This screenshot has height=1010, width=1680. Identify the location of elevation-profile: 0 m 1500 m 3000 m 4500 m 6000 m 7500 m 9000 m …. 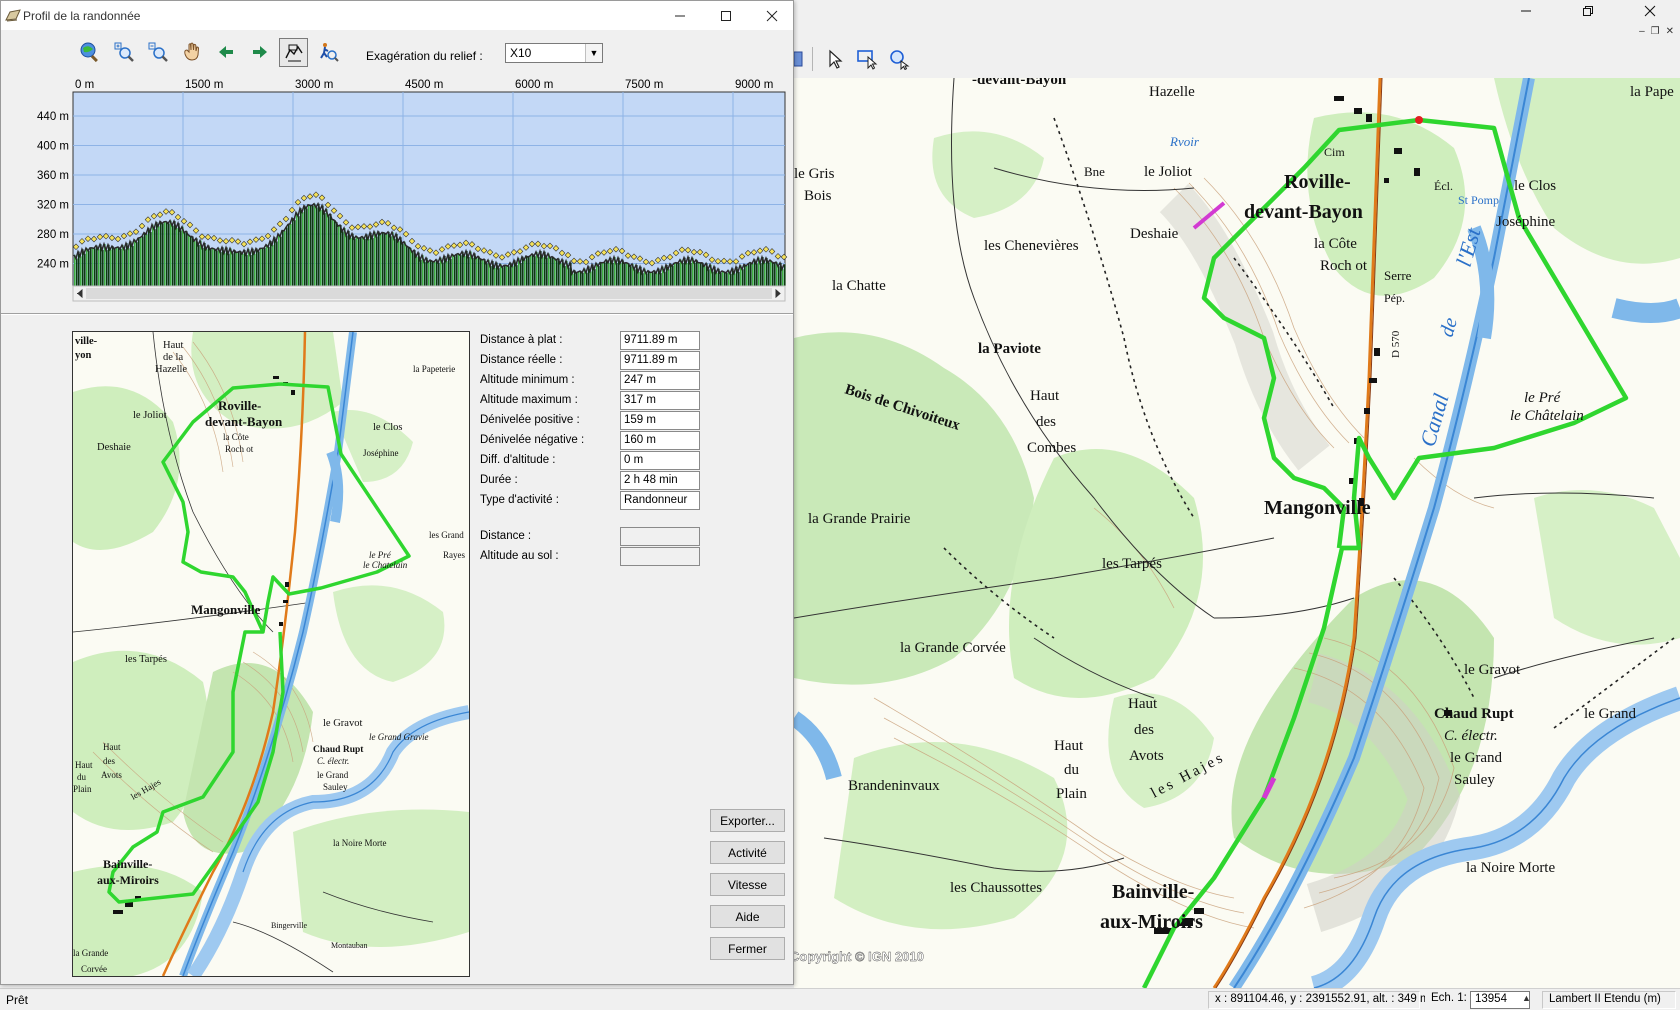
(411, 191).